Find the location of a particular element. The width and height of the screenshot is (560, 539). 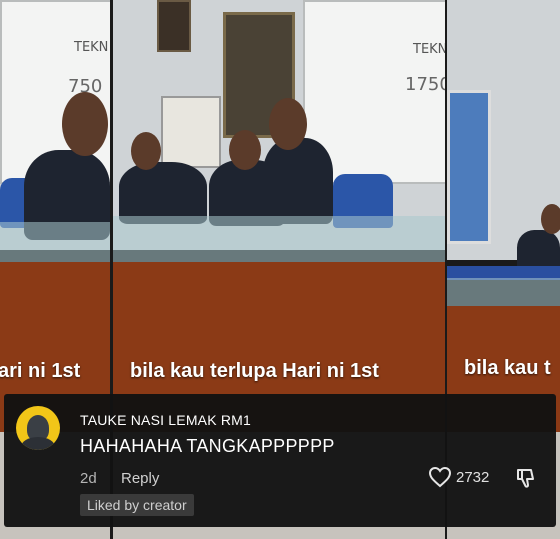

like-count: 2732 is located at coordinates (473, 477).